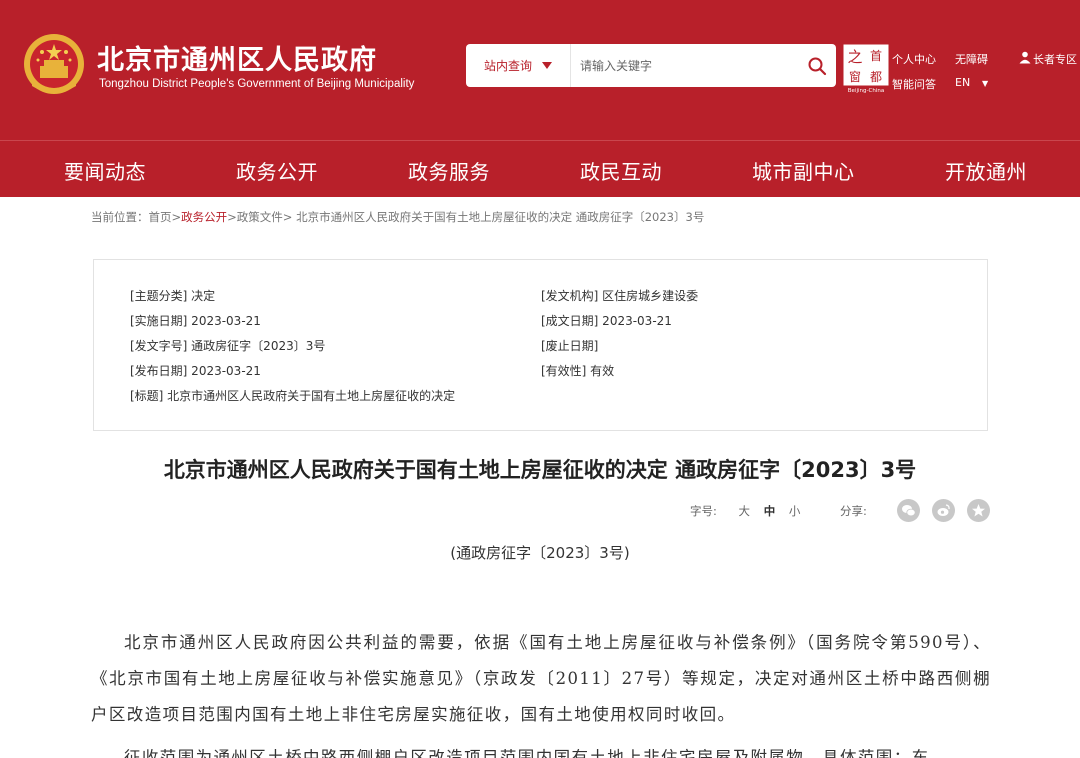 This screenshot has width=1080, height=758. Describe the element at coordinates (540, 553) in the screenshot. I see `document-number: (通政房征字〔2023〕3号)` at that location.